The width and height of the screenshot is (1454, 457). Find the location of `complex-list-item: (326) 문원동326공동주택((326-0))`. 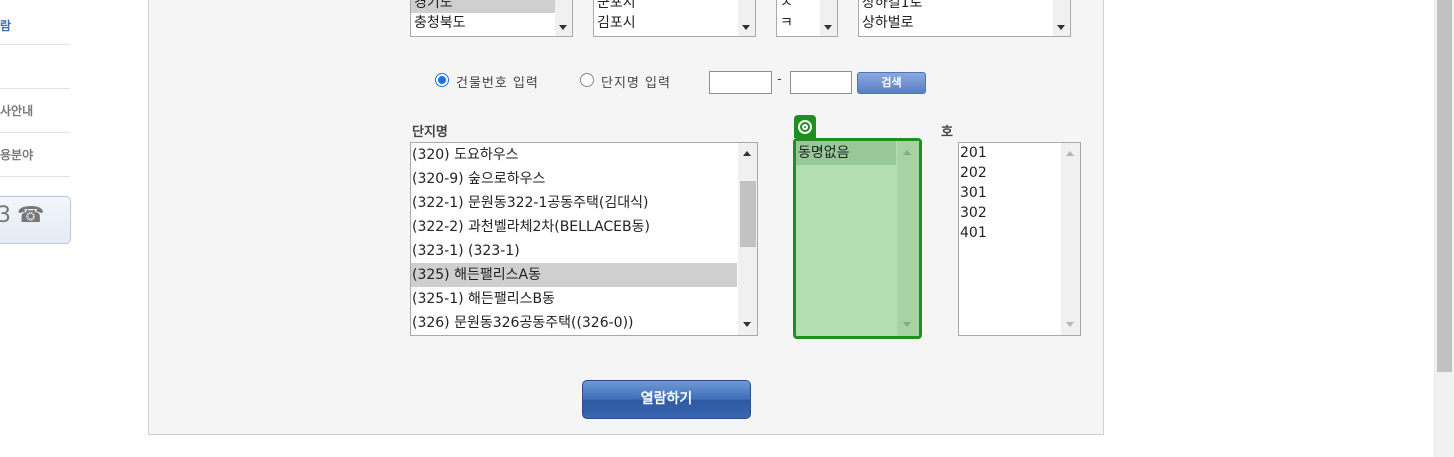

complex-list-item: (326) 문원동326공동주택((326-0)) is located at coordinates (574, 323).